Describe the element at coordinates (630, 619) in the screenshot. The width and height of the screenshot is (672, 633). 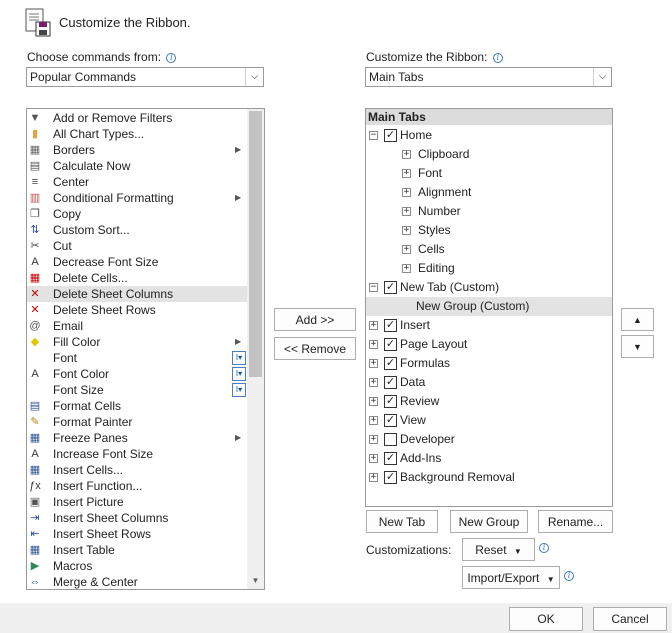
I see `cancel-button: Cancel` at that location.